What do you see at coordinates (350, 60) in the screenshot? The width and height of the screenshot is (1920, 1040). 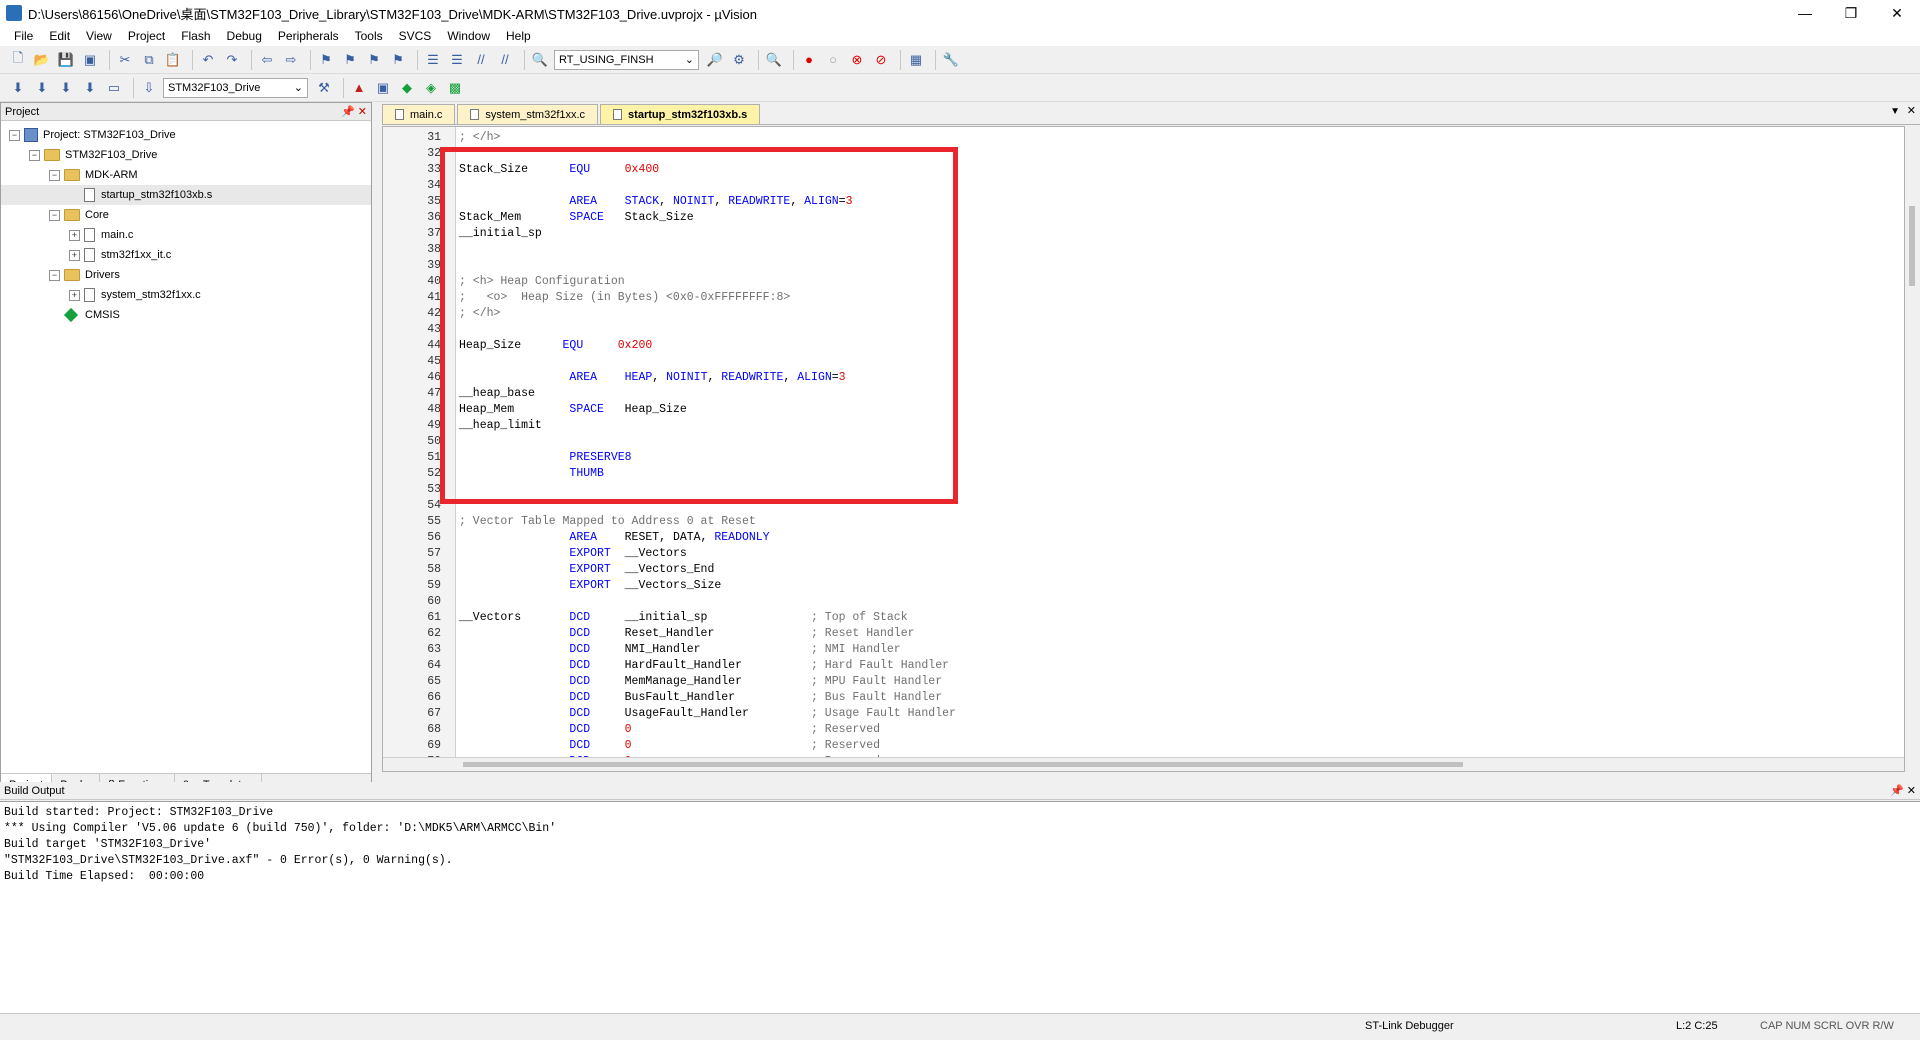 I see `prev-bookmark-icon: ⚑` at bounding box center [350, 60].